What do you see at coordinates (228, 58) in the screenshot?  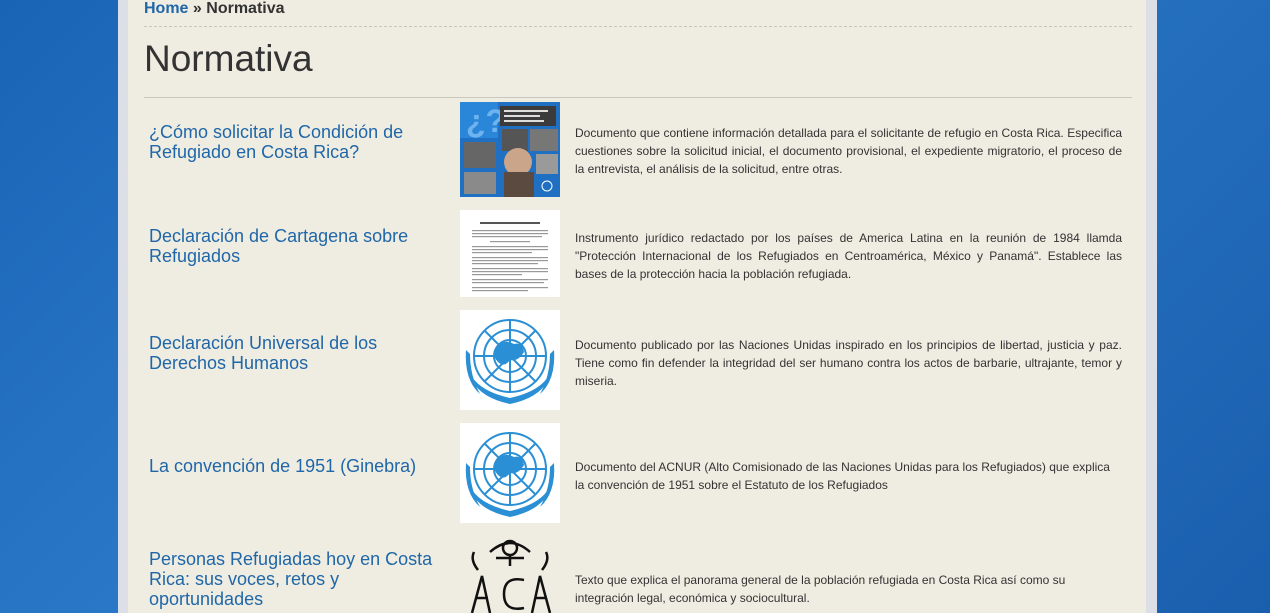 I see `page-title: Normativa` at bounding box center [228, 58].